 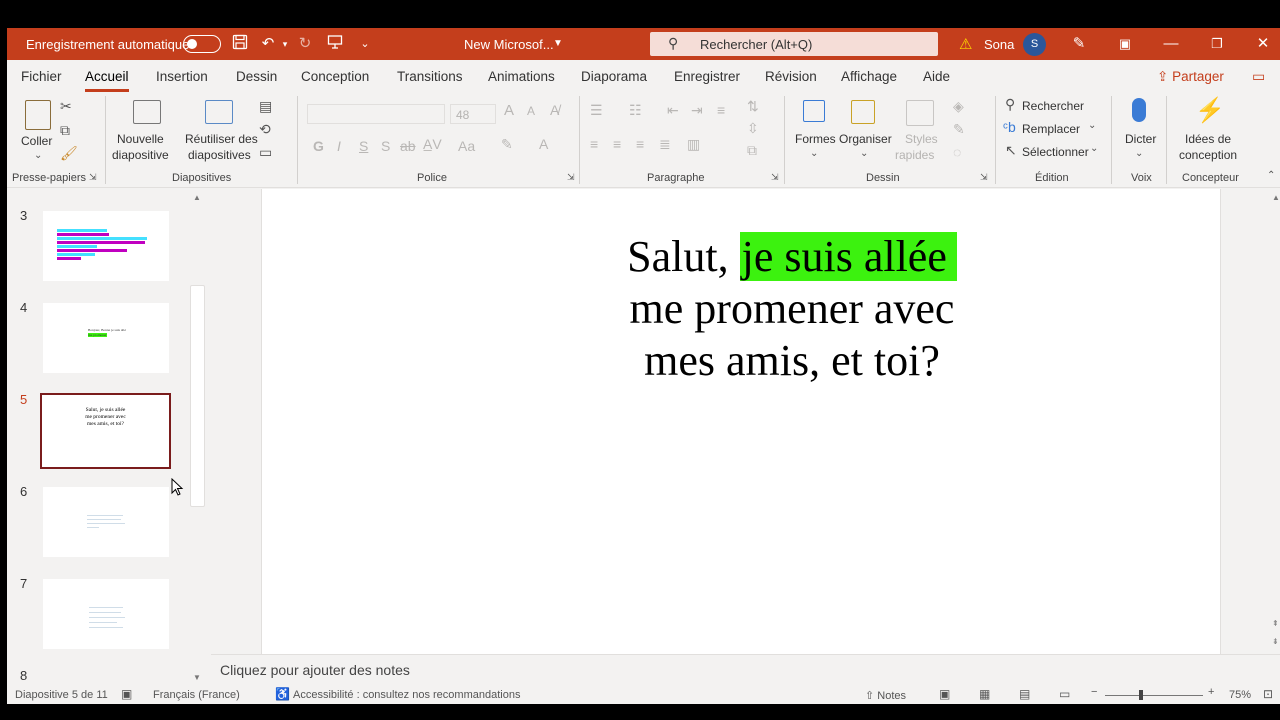 I want to click on design-ideas-label-2: conception, so click(x=1208, y=155).